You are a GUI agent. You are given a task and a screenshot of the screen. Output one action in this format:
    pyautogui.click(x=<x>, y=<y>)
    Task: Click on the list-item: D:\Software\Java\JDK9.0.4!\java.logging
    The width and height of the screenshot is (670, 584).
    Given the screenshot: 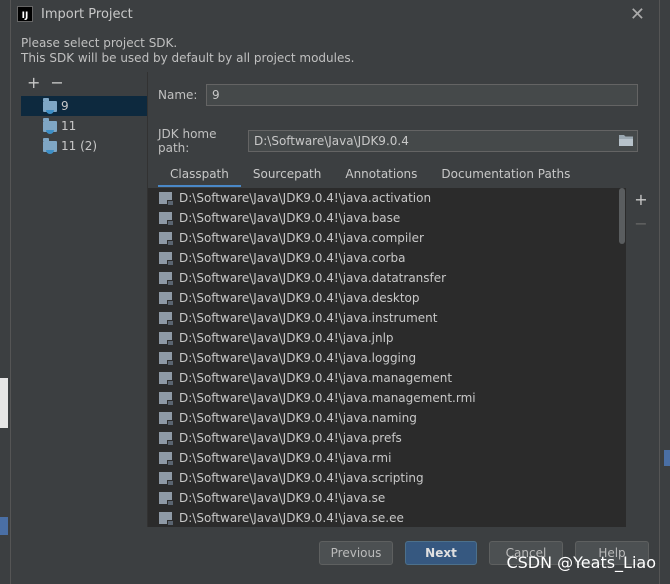 What is the action you would take?
    pyautogui.click(x=384, y=358)
    